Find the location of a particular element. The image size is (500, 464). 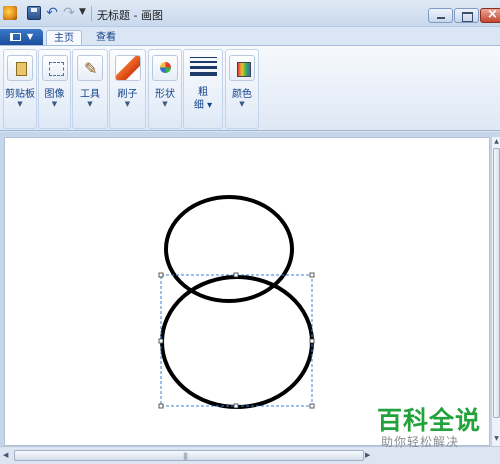

brush-icon is located at coordinates (127, 68).